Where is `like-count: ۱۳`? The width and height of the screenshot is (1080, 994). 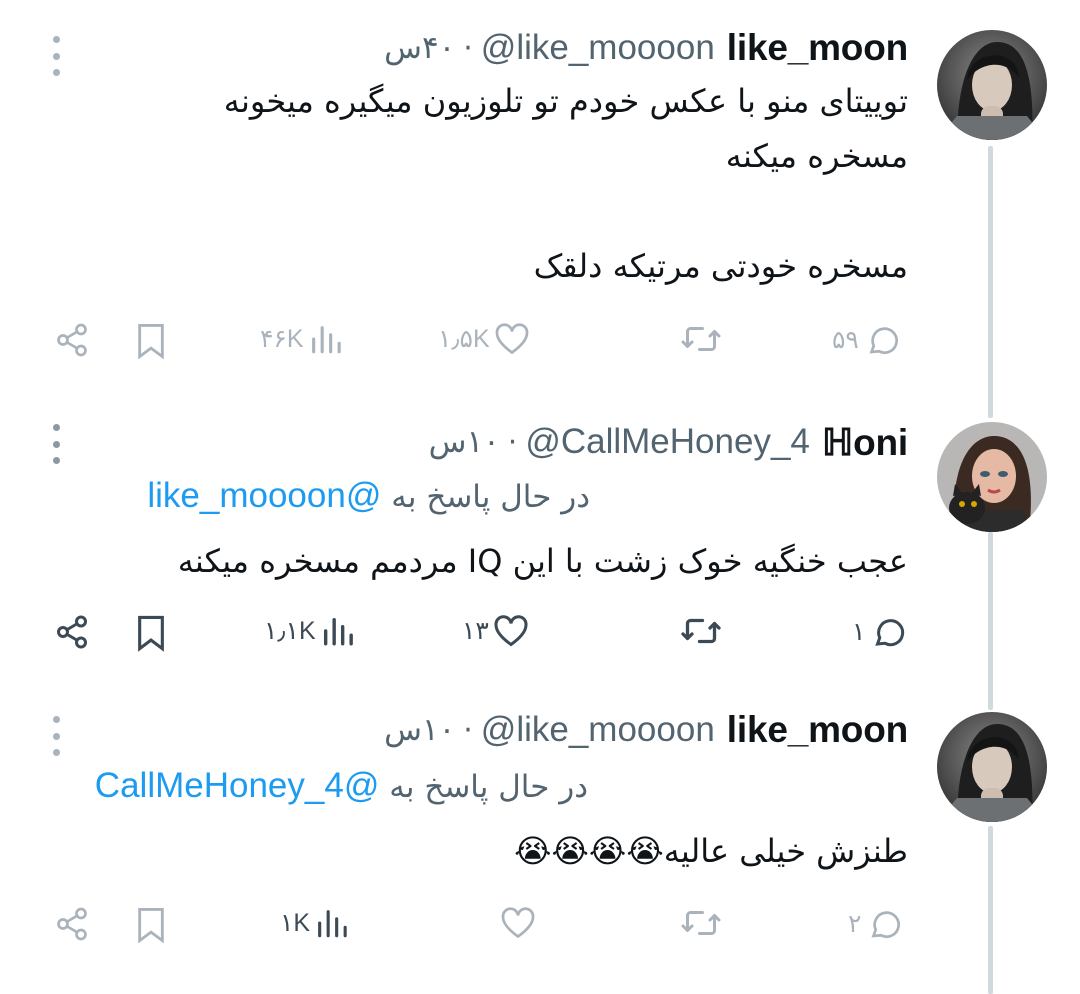 like-count: ۱۳ is located at coordinates (475, 631).